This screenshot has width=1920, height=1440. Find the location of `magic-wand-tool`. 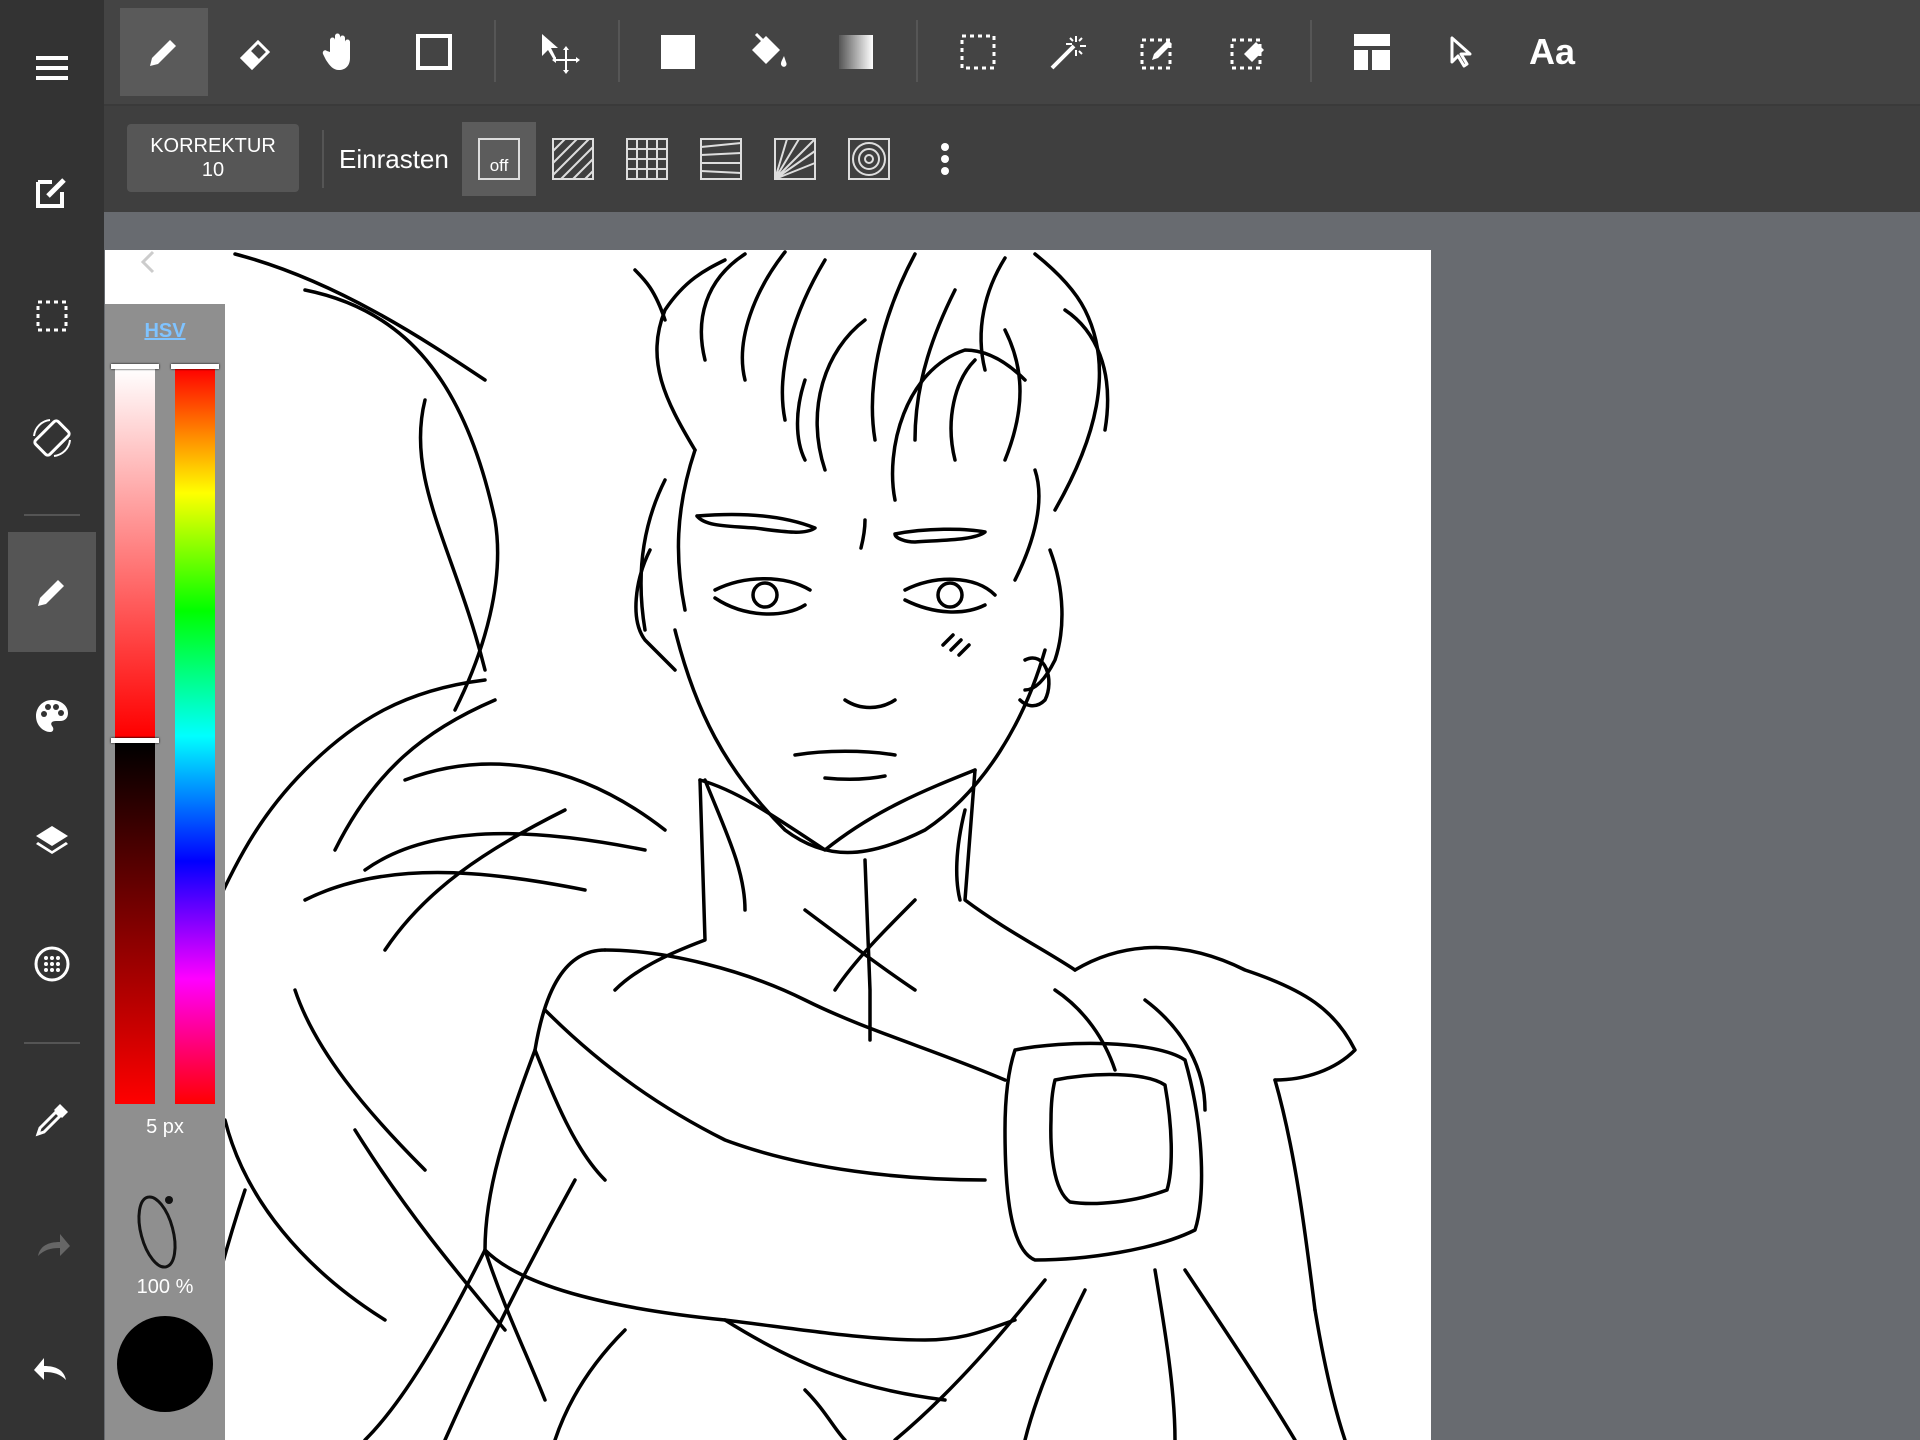

magic-wand-tool is located at coordinates (1068, 52).